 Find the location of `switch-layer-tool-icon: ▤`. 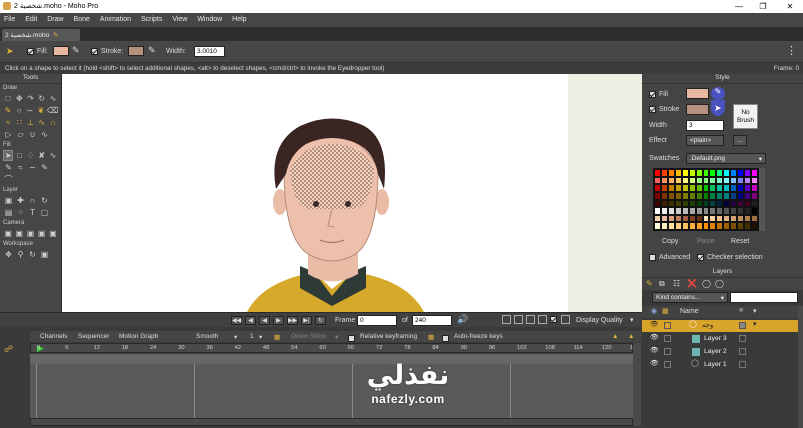

switch-layer-tool-icon: ▤ is located at coordinates (8, 212).